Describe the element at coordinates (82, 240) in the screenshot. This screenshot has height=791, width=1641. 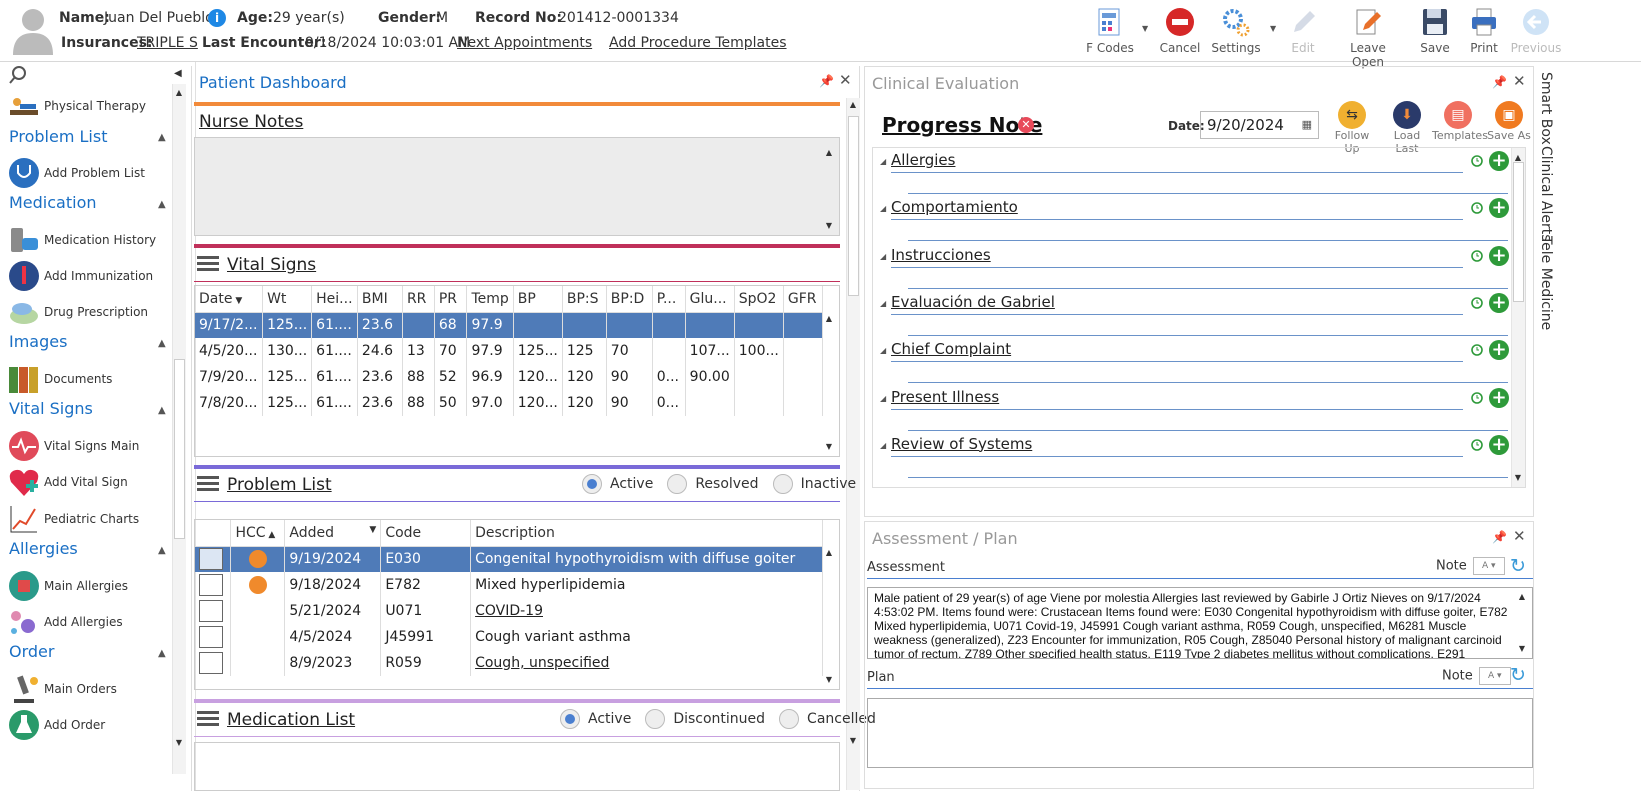
I see `sidebar-item-medication-history: Medication History` at that location.